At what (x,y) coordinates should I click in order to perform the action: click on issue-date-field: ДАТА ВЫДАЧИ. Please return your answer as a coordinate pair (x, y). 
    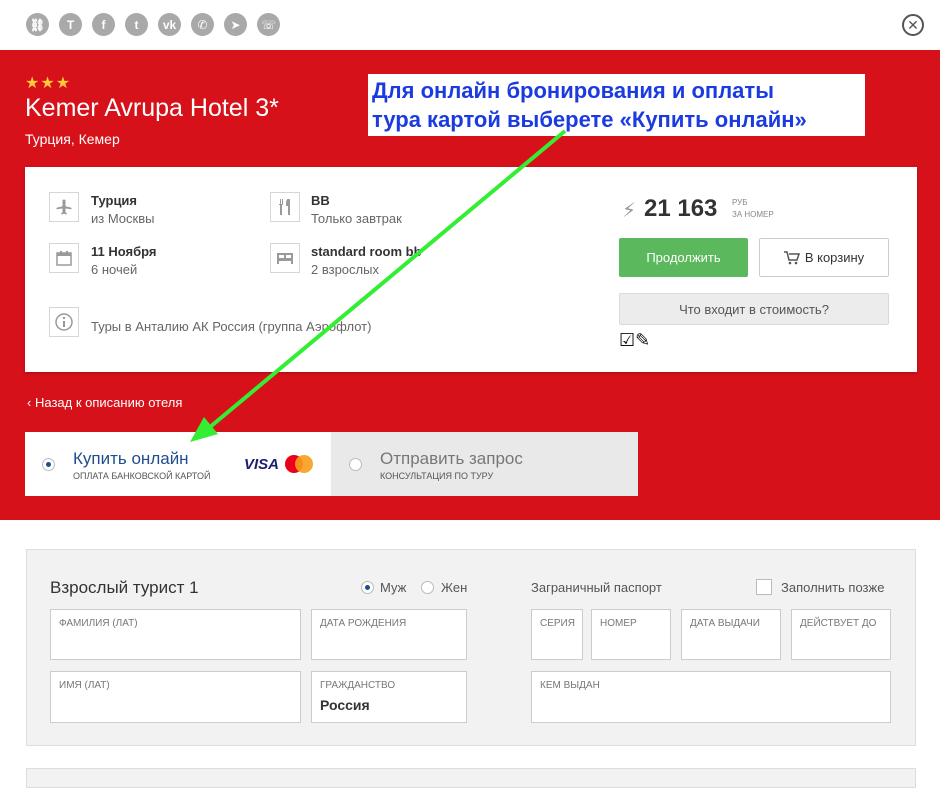
    Looking at the image, I should click on (731, 634).